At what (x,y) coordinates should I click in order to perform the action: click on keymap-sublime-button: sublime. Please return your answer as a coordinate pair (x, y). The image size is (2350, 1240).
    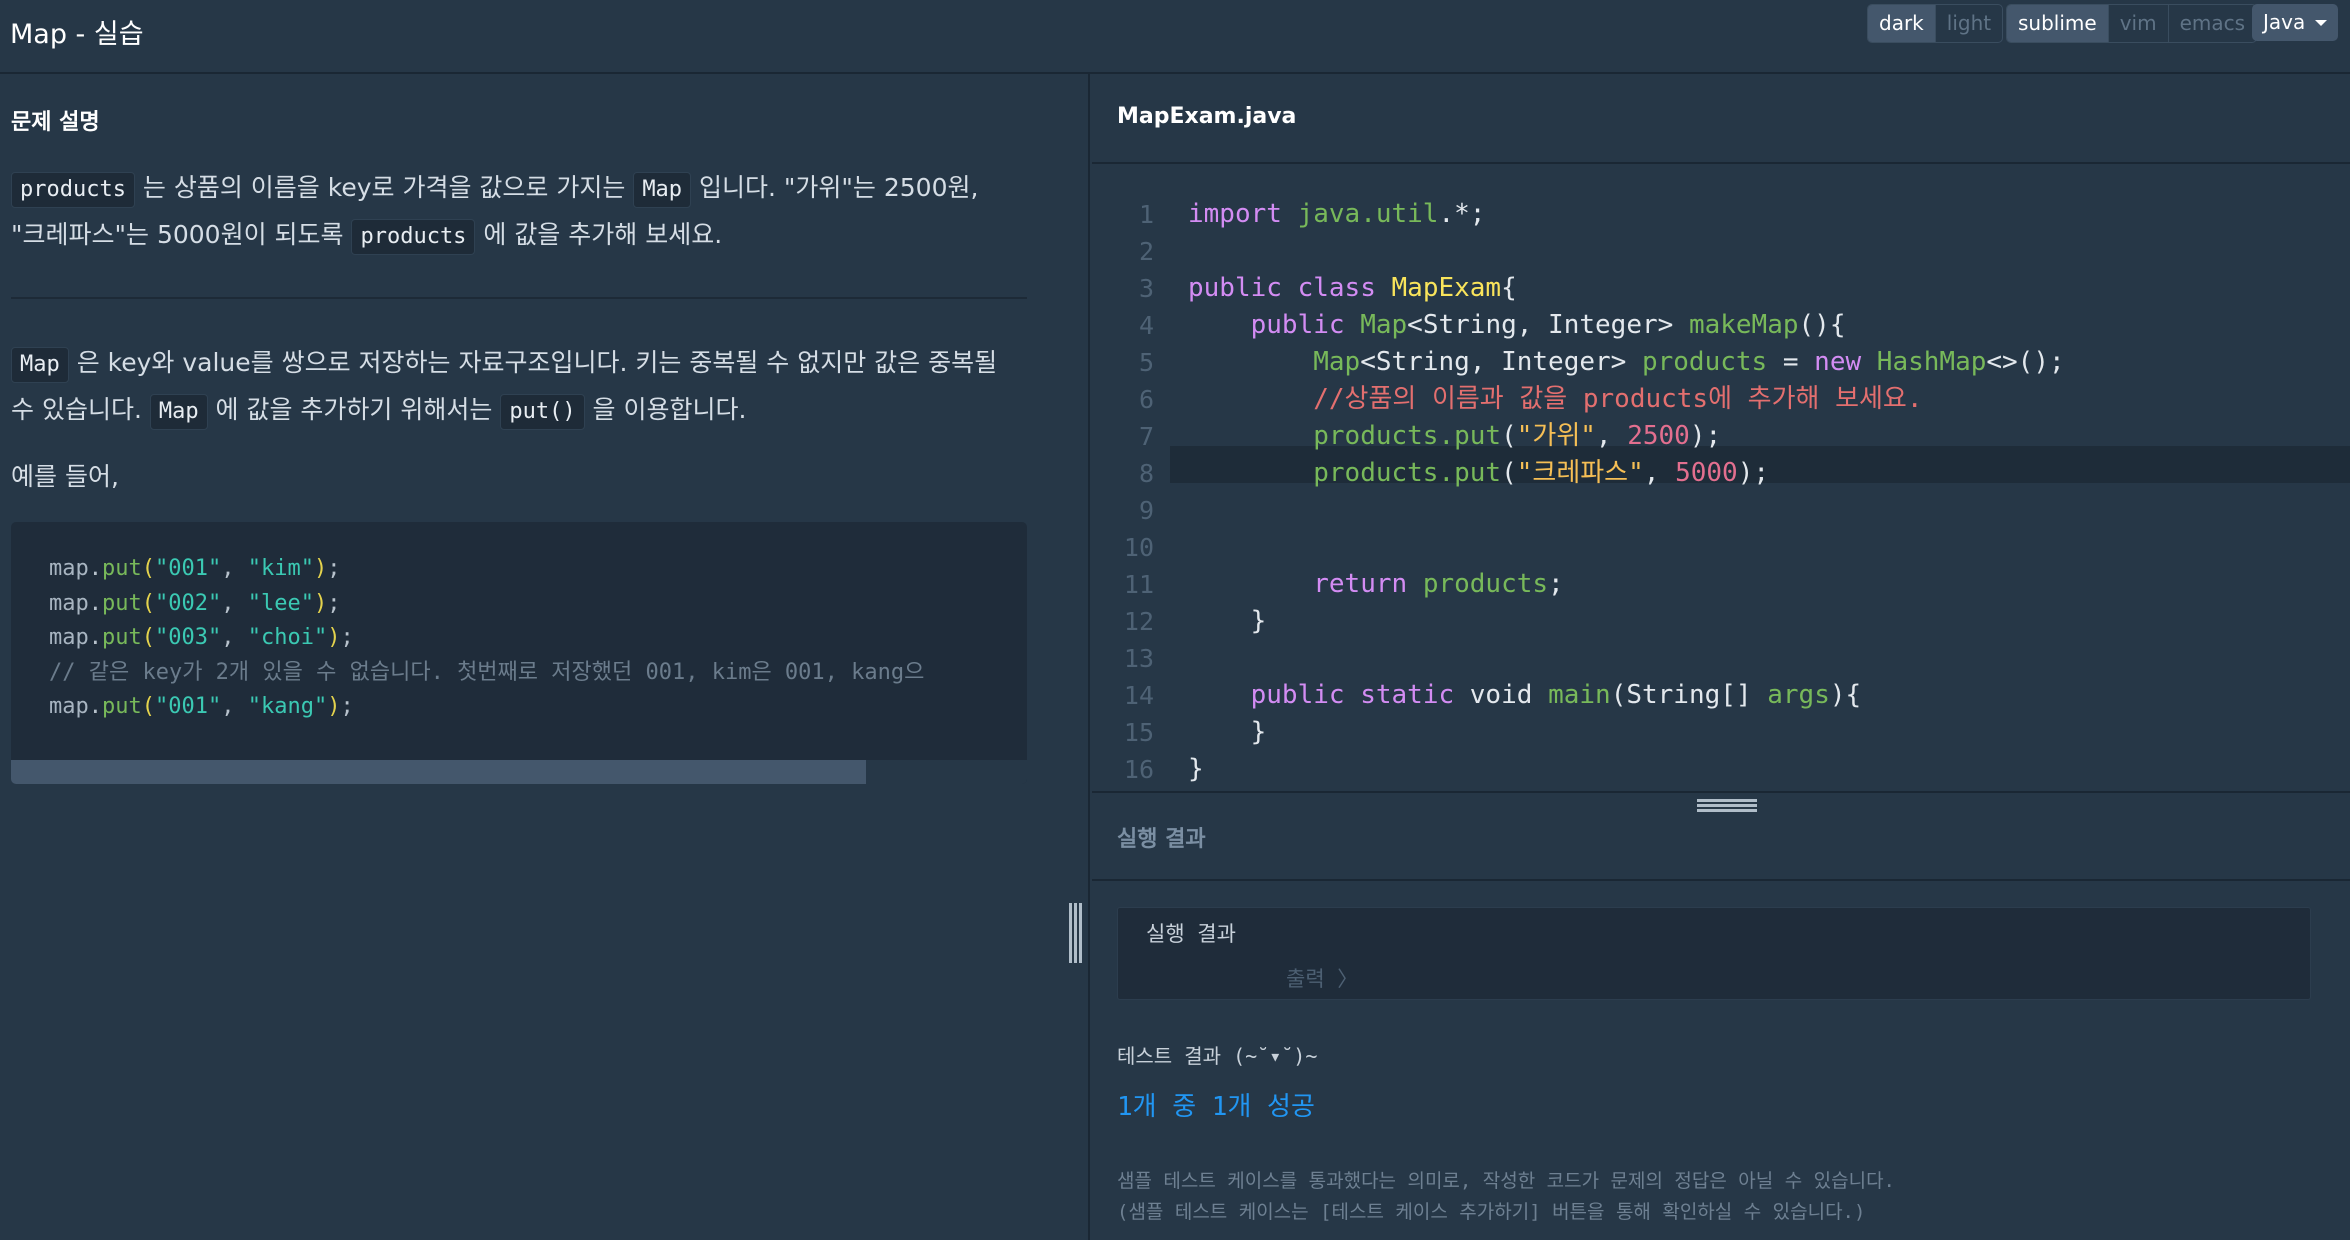
    Looking at the image, I should click on (2058, 23).